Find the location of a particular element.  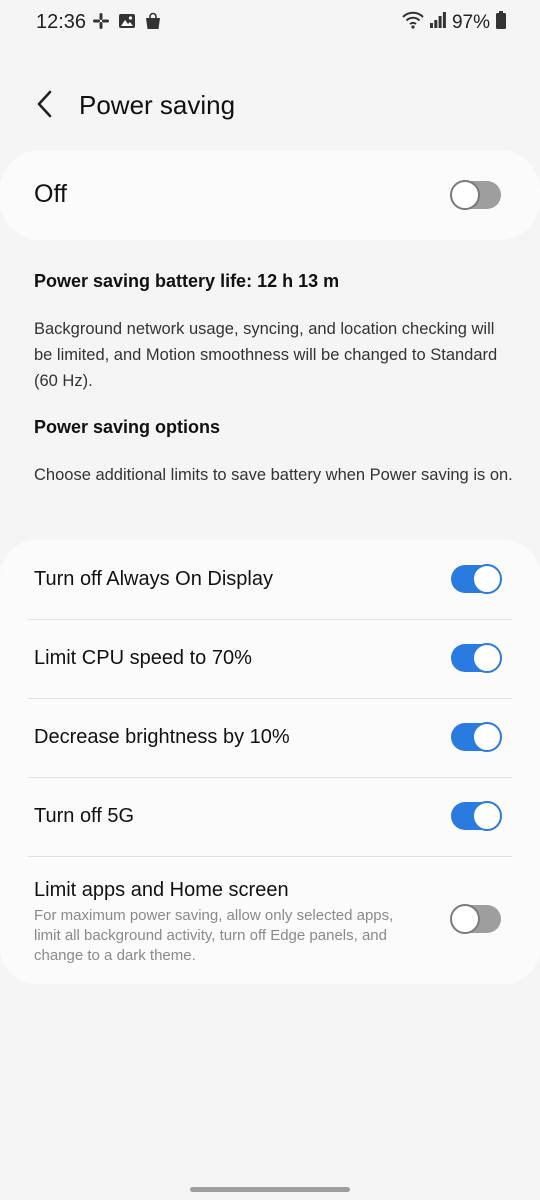

master-switch-label: Off is located at coordinates (50, 194).